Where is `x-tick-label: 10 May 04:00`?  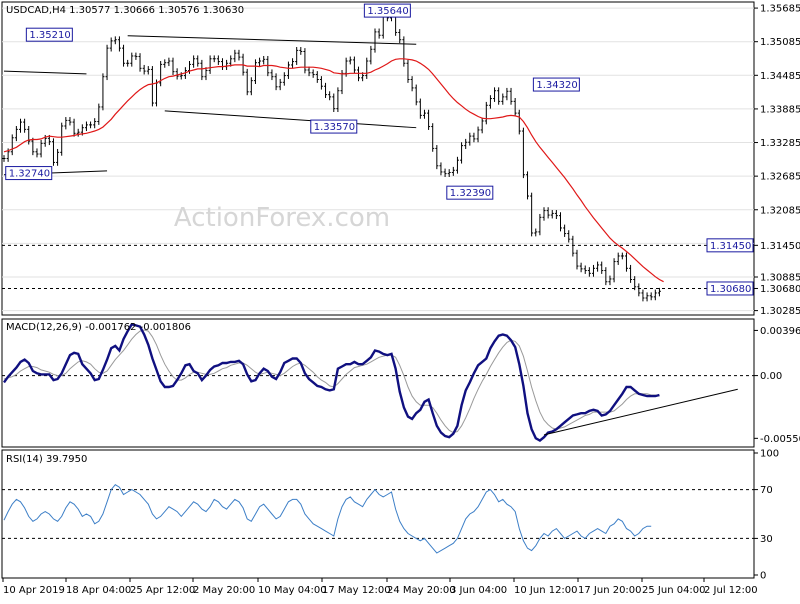
x-tick-label: 10 May 04:00 is located at coordinates (292, 590).